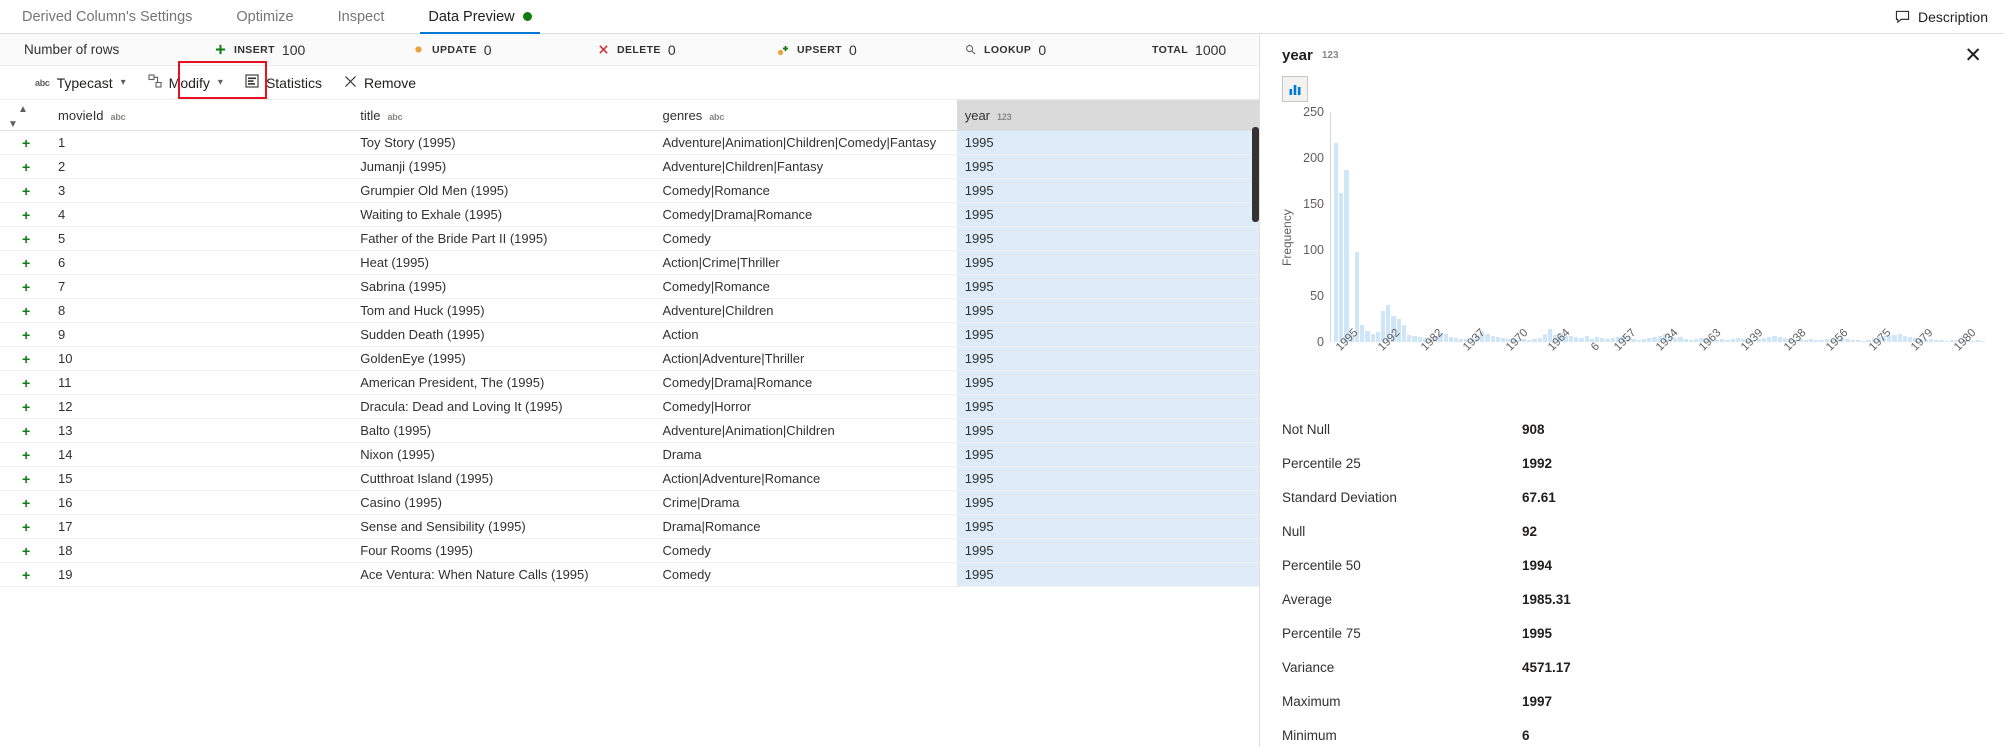 The image size is (2004, 747). What do you see at coordinates (283, 83) in the screenshot?
I see `statistics-button: Statistics` at bounding box center [283, 83].